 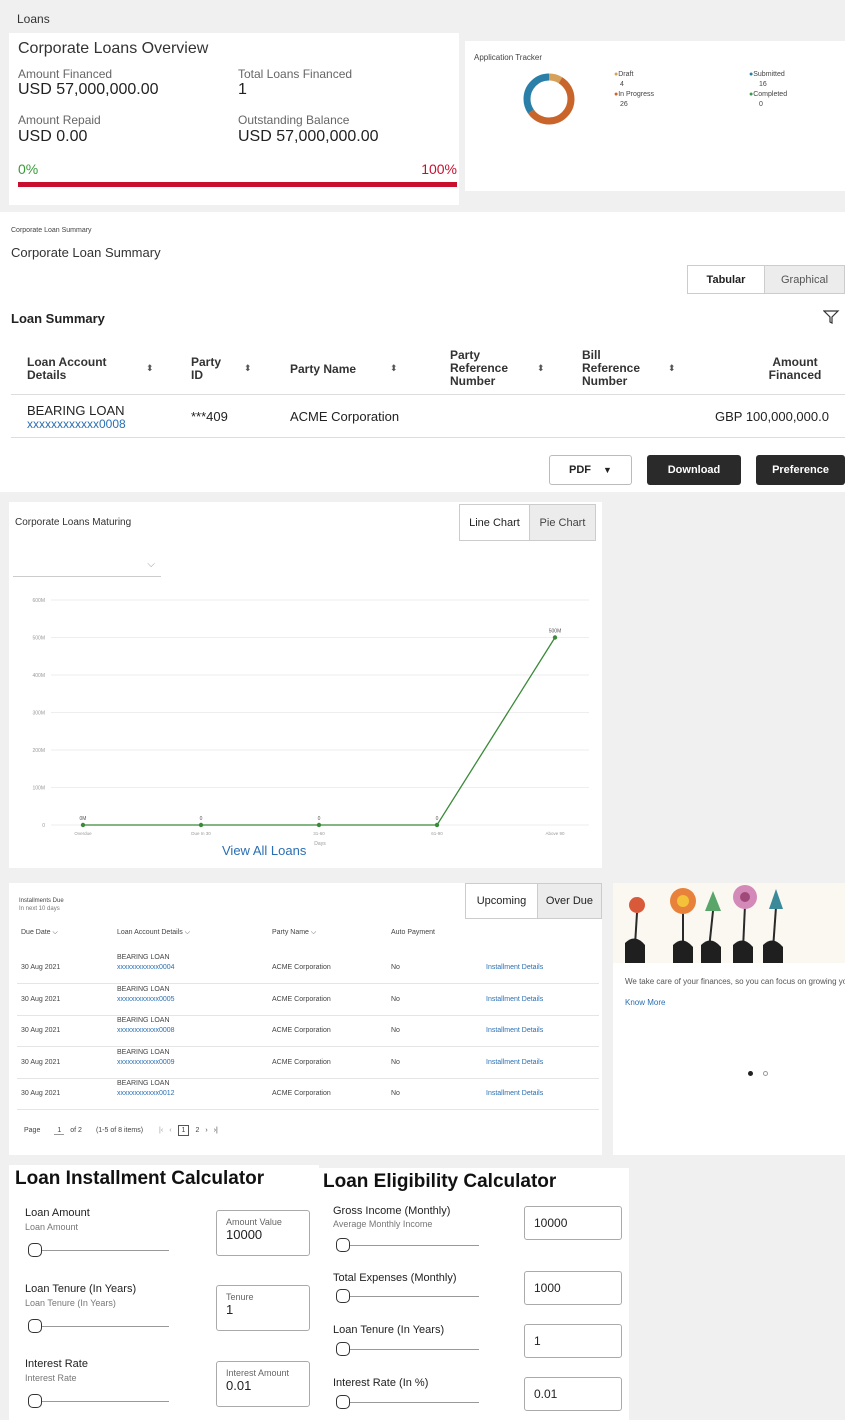 What do you see at coordinates (153, 933) in the screenshot?
I see `col-loan-account-details: Loan Account Details ⌵` at bounding box center [153, 933].